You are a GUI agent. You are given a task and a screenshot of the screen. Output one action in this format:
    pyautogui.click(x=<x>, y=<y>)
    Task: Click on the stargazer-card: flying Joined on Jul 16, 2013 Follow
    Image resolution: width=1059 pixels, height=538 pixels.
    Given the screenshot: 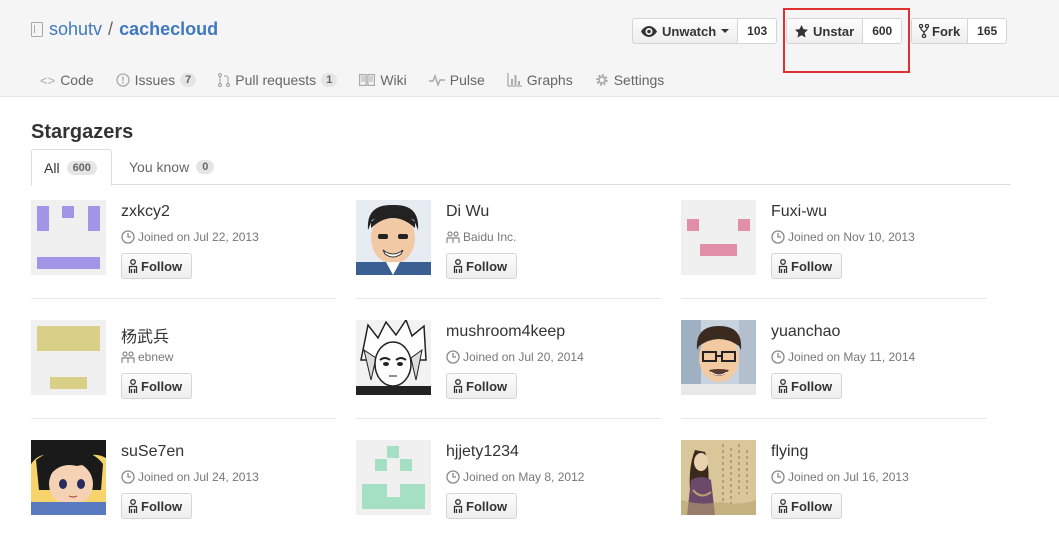 What is the action you would take?
    pyautogui.click(x=833, y=489)
    